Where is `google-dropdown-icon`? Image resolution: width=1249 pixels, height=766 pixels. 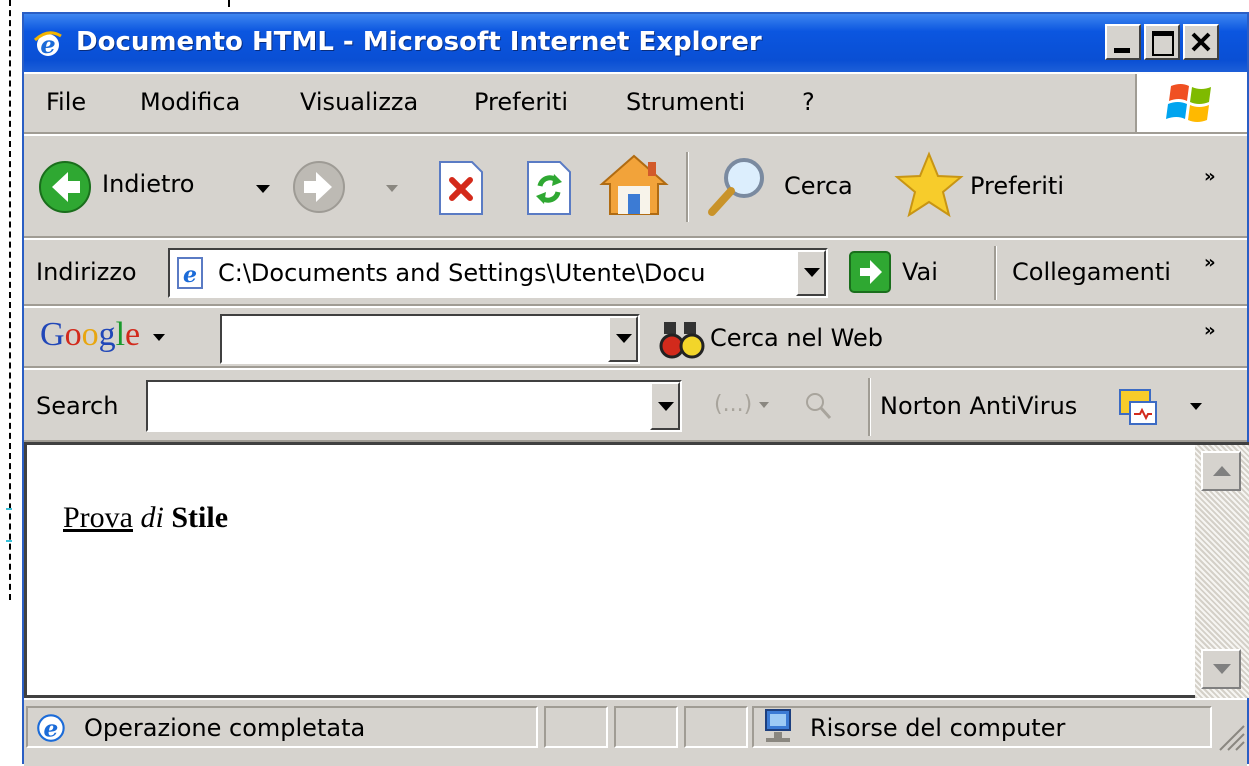 google-dropdown-icon is located at coordinates (158, 337).